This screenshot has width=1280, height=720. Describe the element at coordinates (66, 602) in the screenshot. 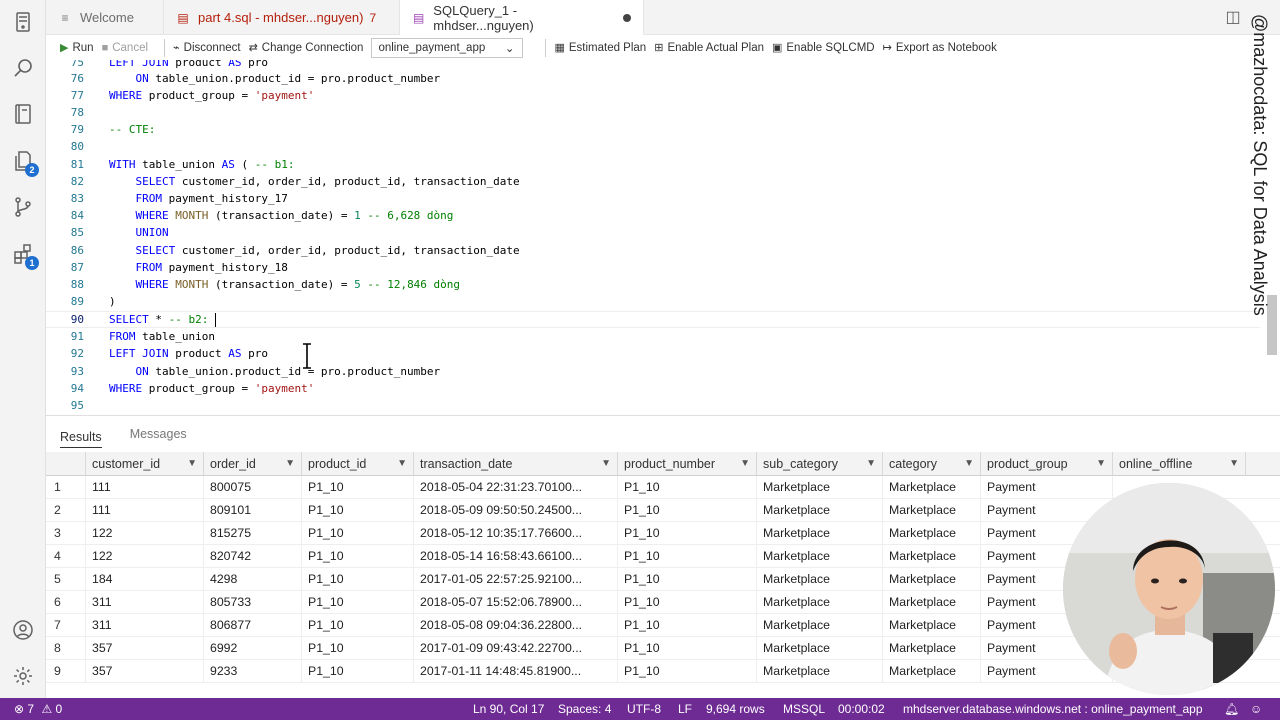

I see `row-number: 6` at that location.